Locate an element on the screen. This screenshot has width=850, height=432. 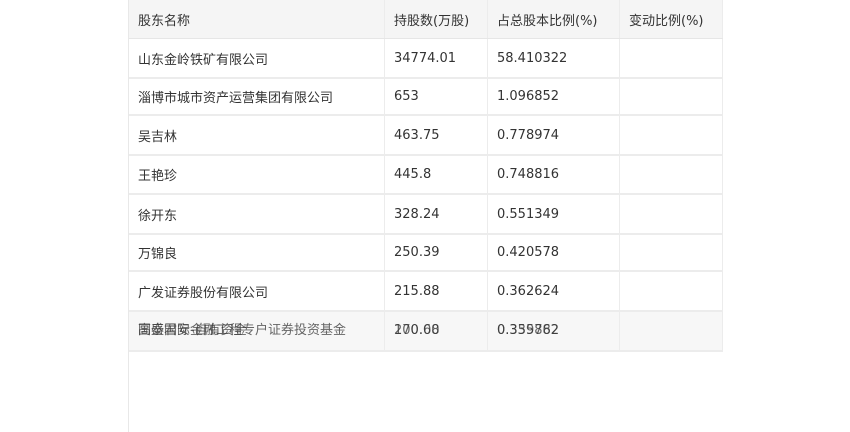
table-row: 徐开东 328.24 0.551349 is located at coordinates (426, 215).